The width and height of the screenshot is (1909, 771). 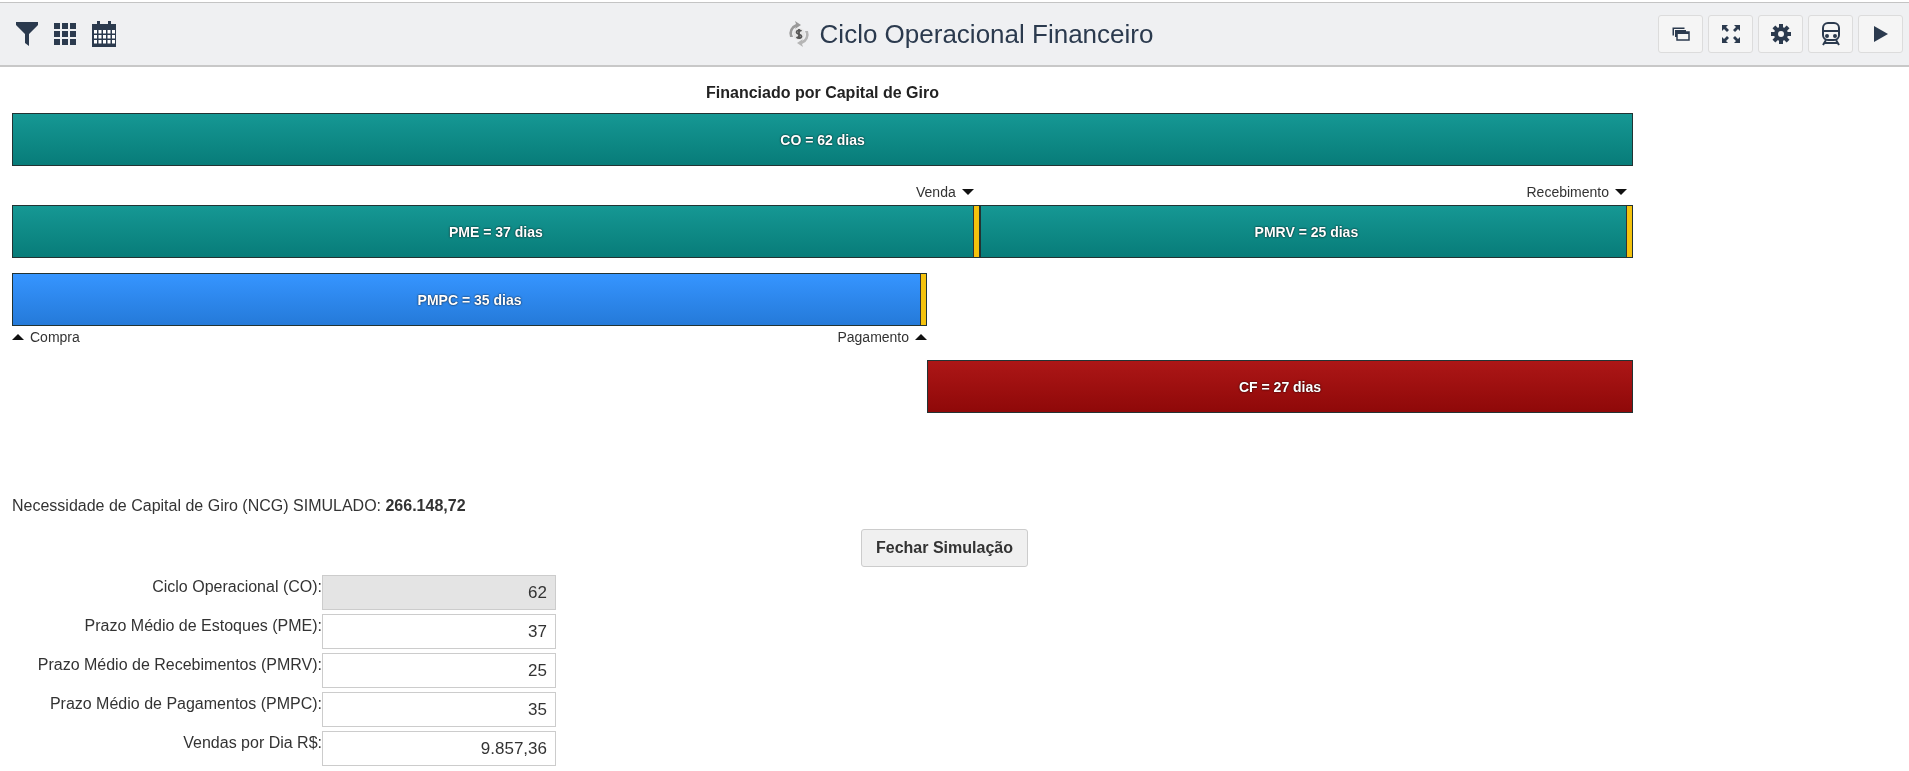 What do you see at coordinates (944, 548) in the screenshot?
I see `close-simulation-button: Fechar Simulação` at bounding box center [944, 548].